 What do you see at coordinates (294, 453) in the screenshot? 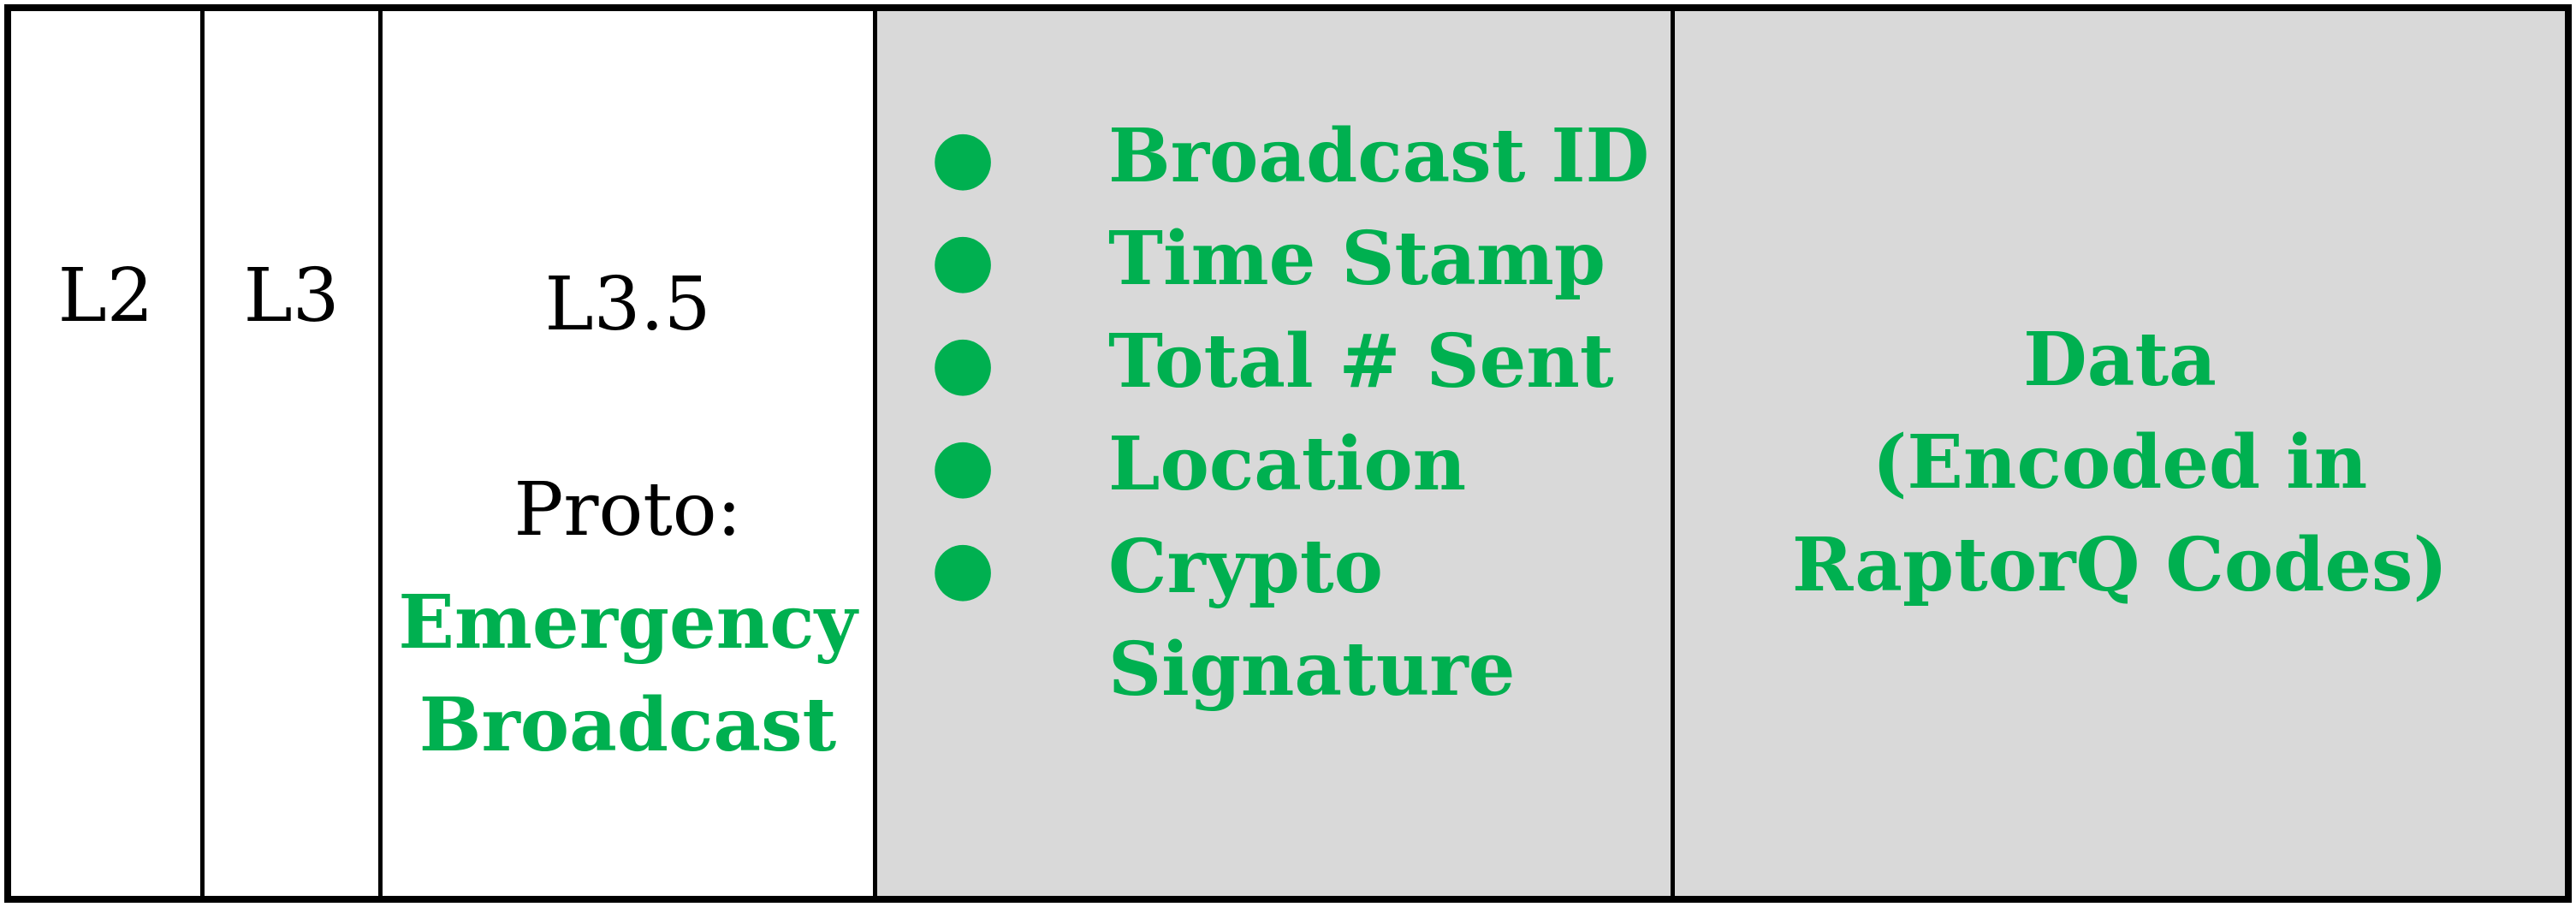
I see `cell-l3: L3` at bounding box center [294, 453].